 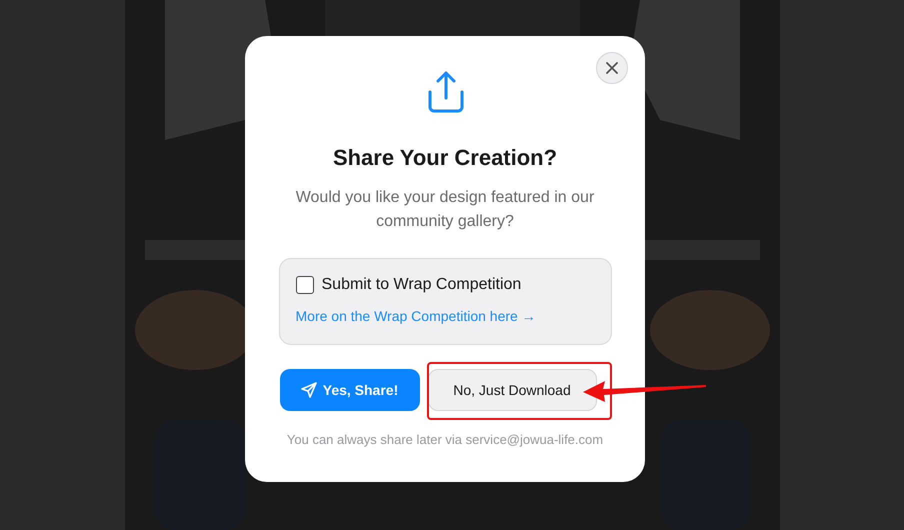 I want to click on close-icon, so click(x=612, y=68).